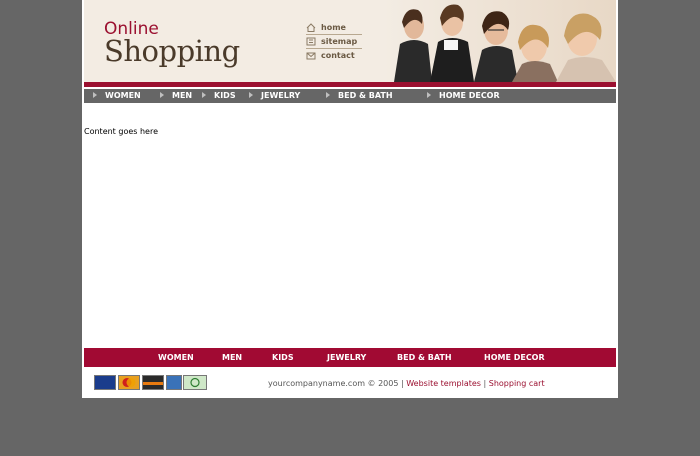 The image size is (700, 456). I want to click on sitemap-link-label: sitemap, so click(339, 41).